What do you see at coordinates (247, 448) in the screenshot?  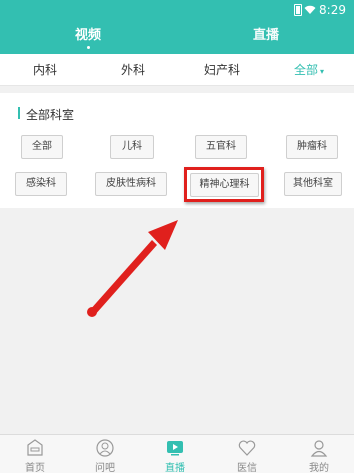 I see `heart-icon` at bounding box center [247, 448].